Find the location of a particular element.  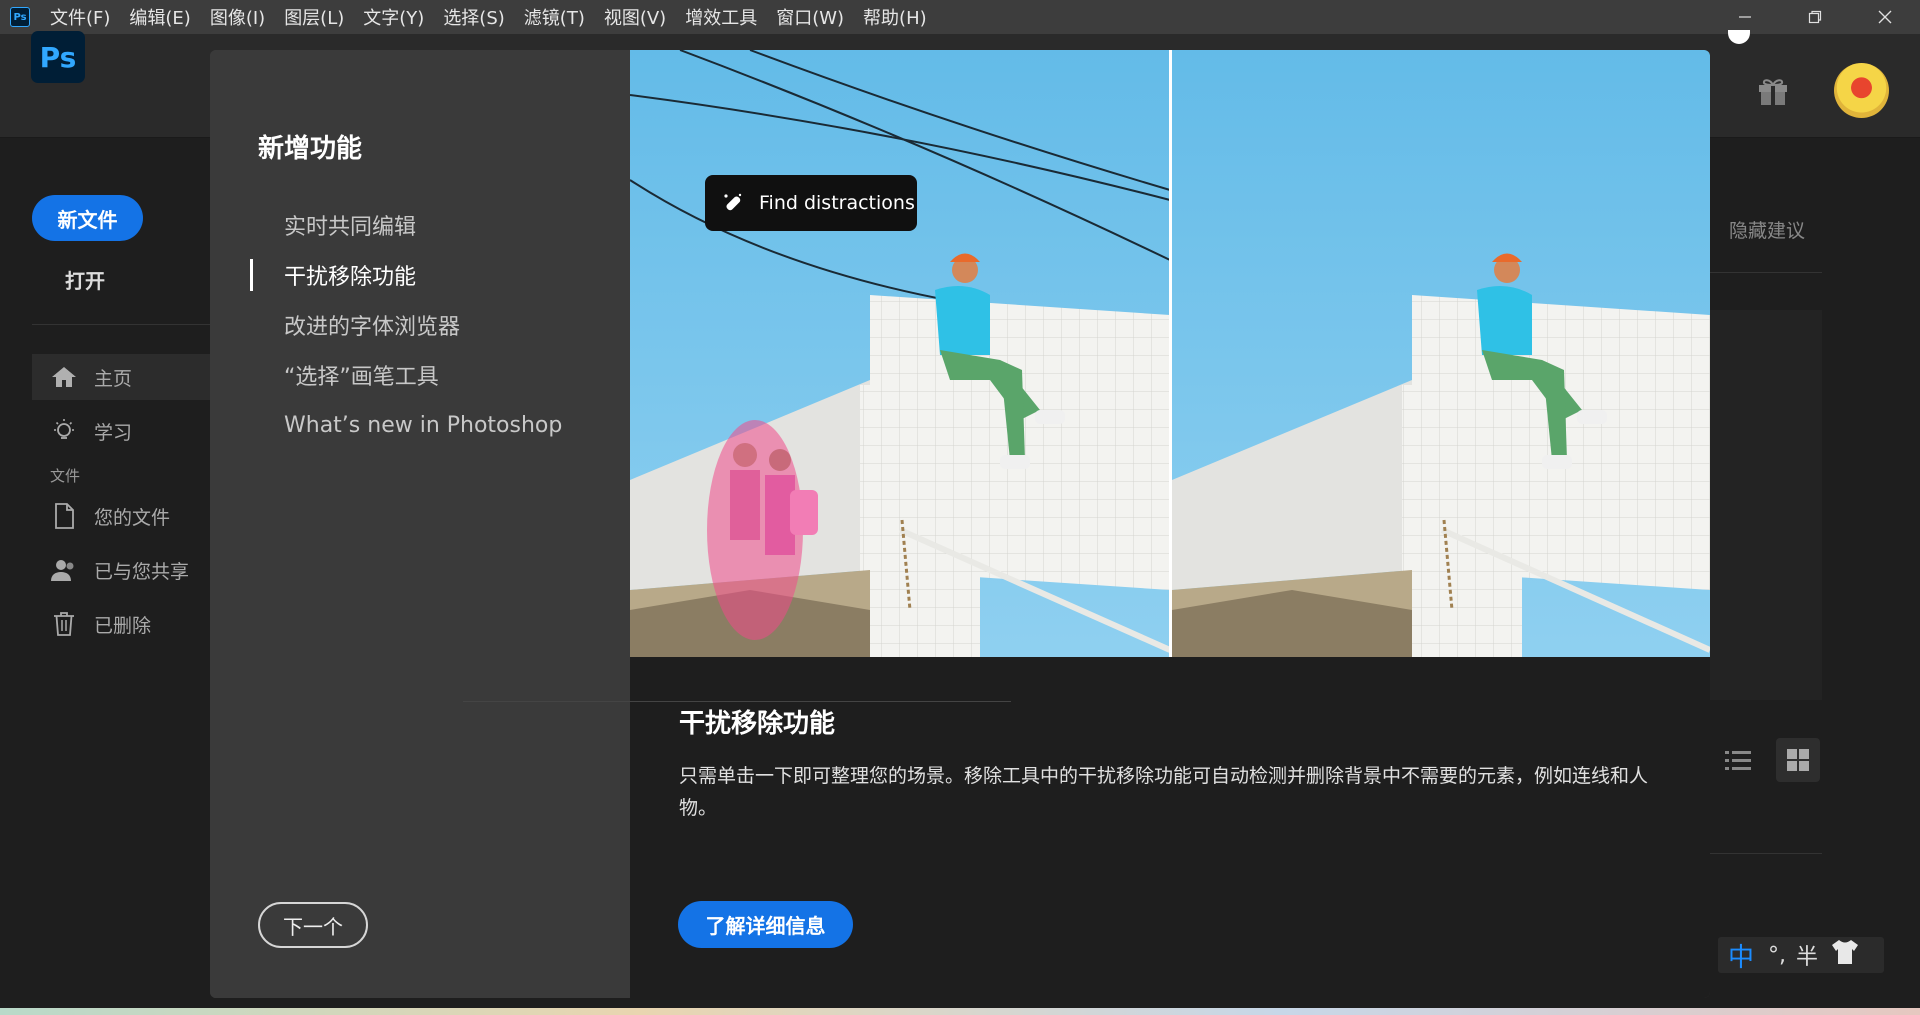

document-icon is located at coordinates (64, 516).